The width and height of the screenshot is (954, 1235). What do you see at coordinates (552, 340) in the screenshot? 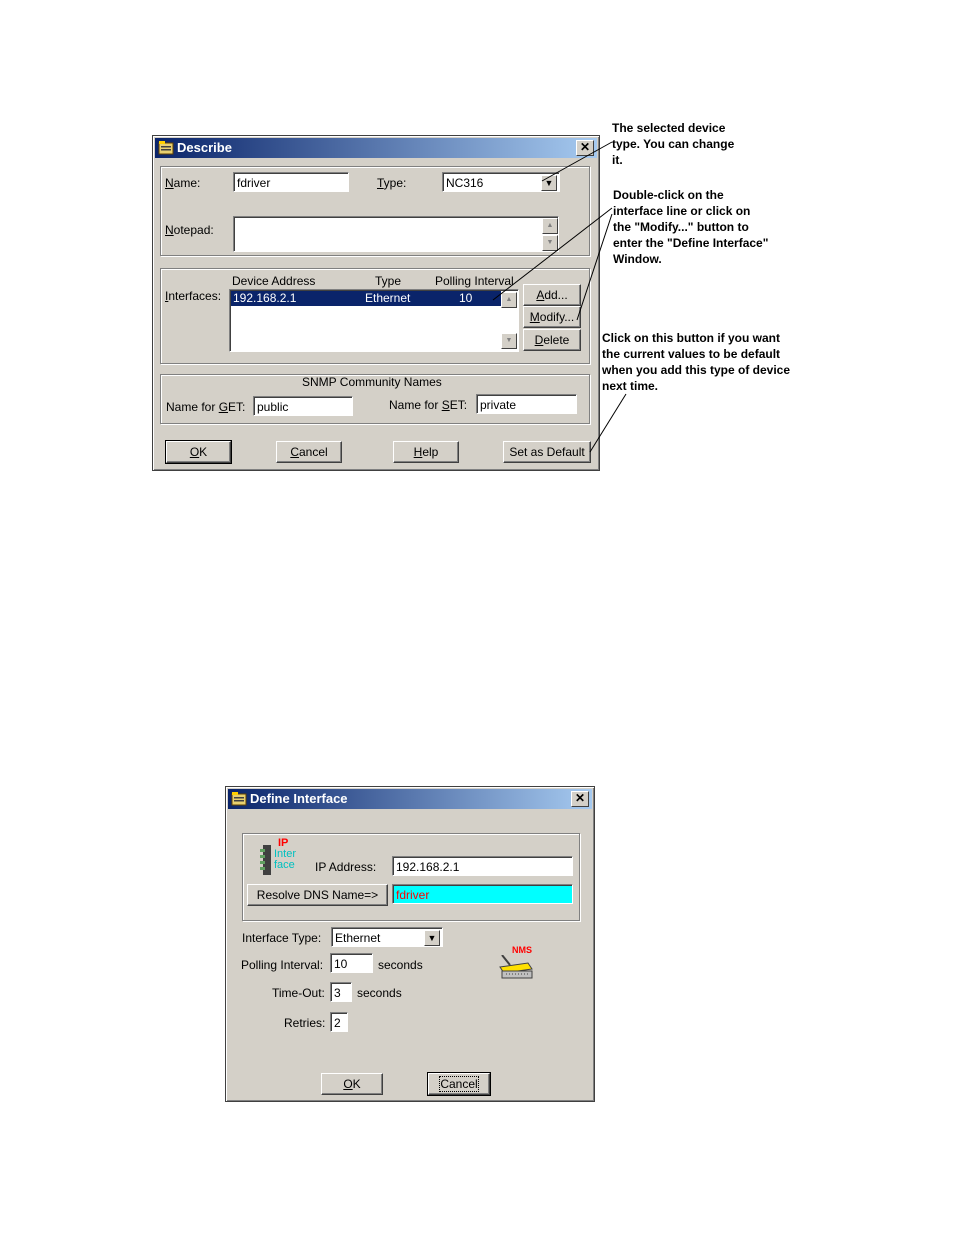
I see `delete-button: Delete` at bounding box center [552, 340].